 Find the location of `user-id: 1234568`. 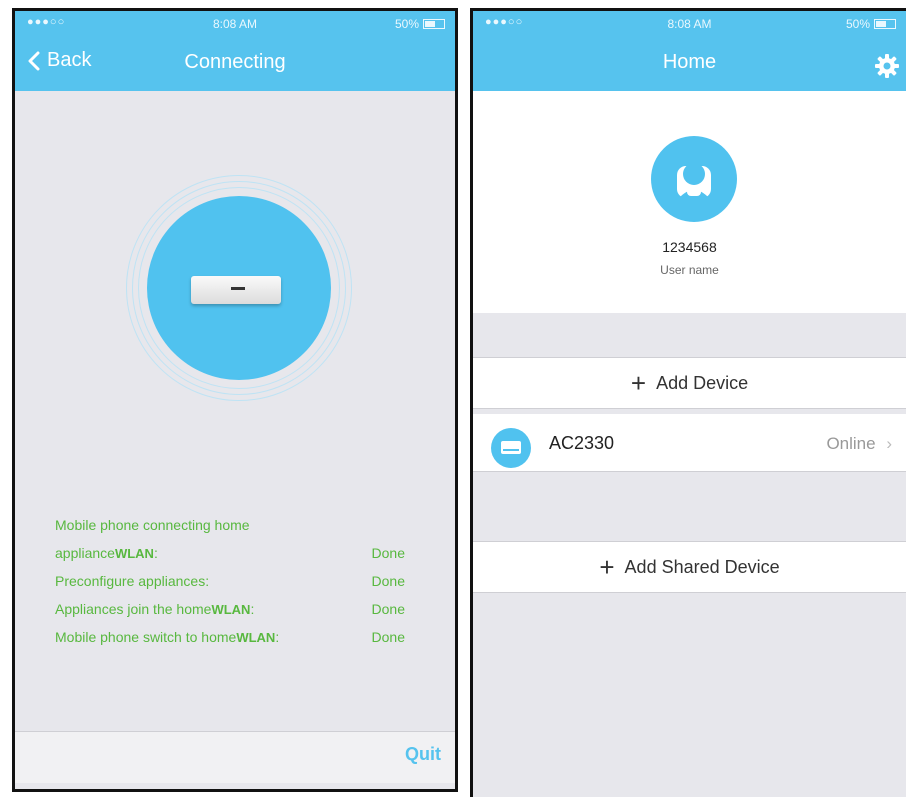

user-id: 1234568 is located at coordinates (689, 247).